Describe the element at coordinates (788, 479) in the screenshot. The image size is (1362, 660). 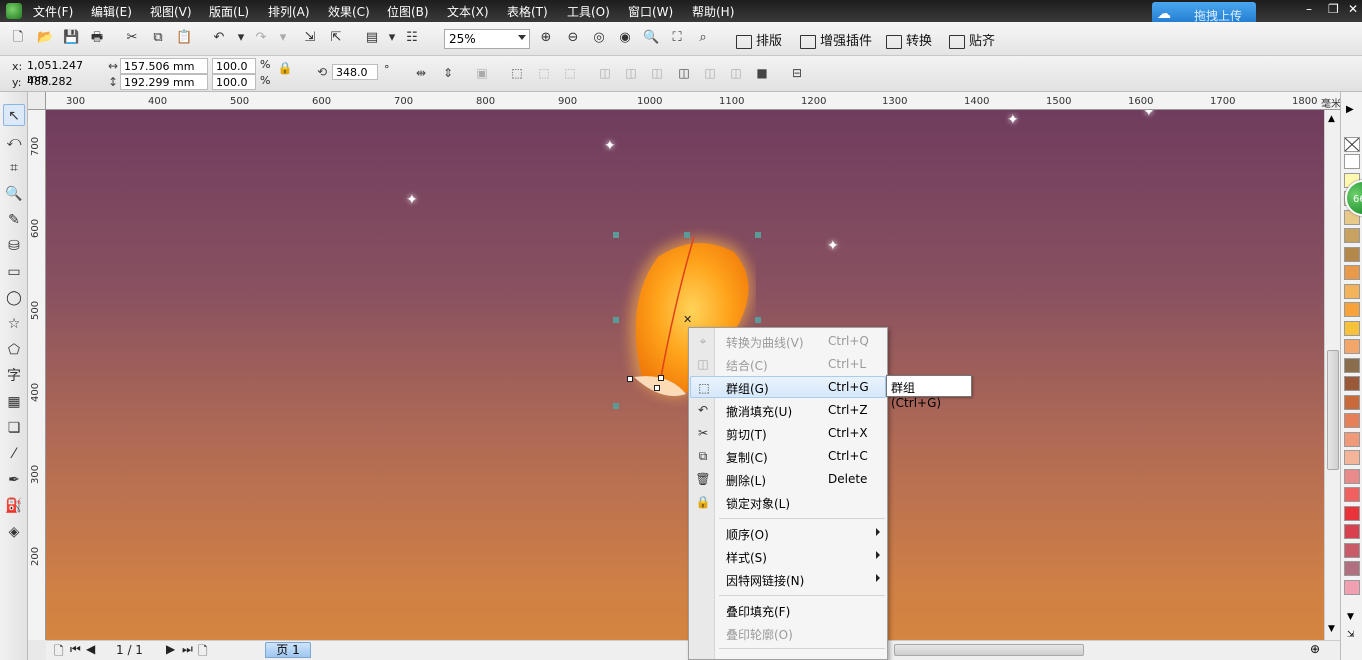
I see `menu-item-delete: 🗑 删除(L) Delete` at that location.